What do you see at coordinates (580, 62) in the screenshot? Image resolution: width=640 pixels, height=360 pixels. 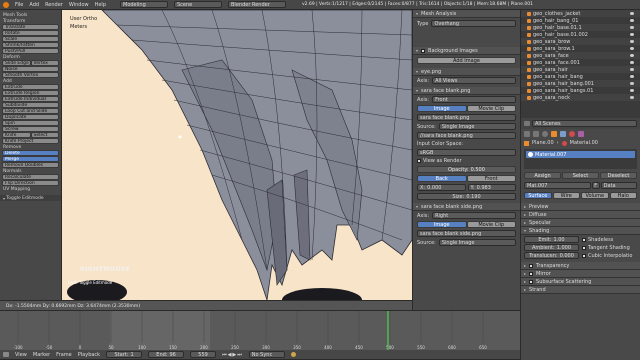 I see `outliner-item: geo_sara_face.001` at bounding box center [580, 62].